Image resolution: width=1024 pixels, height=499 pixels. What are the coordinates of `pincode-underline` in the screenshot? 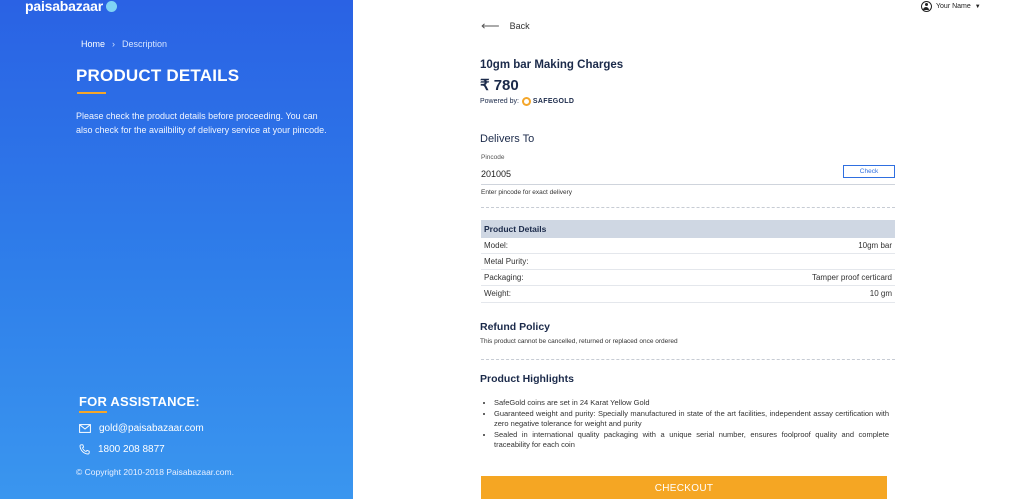 It's located at (688, 184).